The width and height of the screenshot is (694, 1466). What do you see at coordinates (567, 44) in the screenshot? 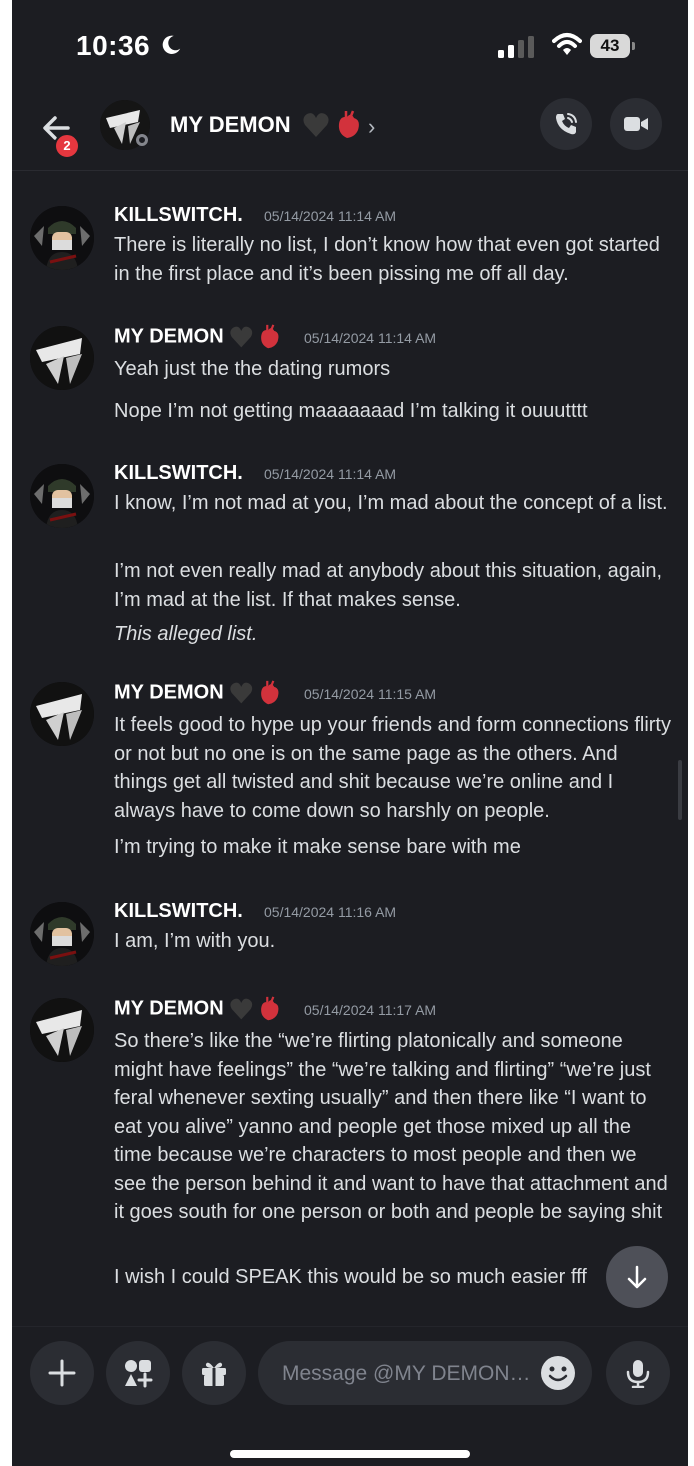
I see `wifi-icon` at bounding box center [567, 44].